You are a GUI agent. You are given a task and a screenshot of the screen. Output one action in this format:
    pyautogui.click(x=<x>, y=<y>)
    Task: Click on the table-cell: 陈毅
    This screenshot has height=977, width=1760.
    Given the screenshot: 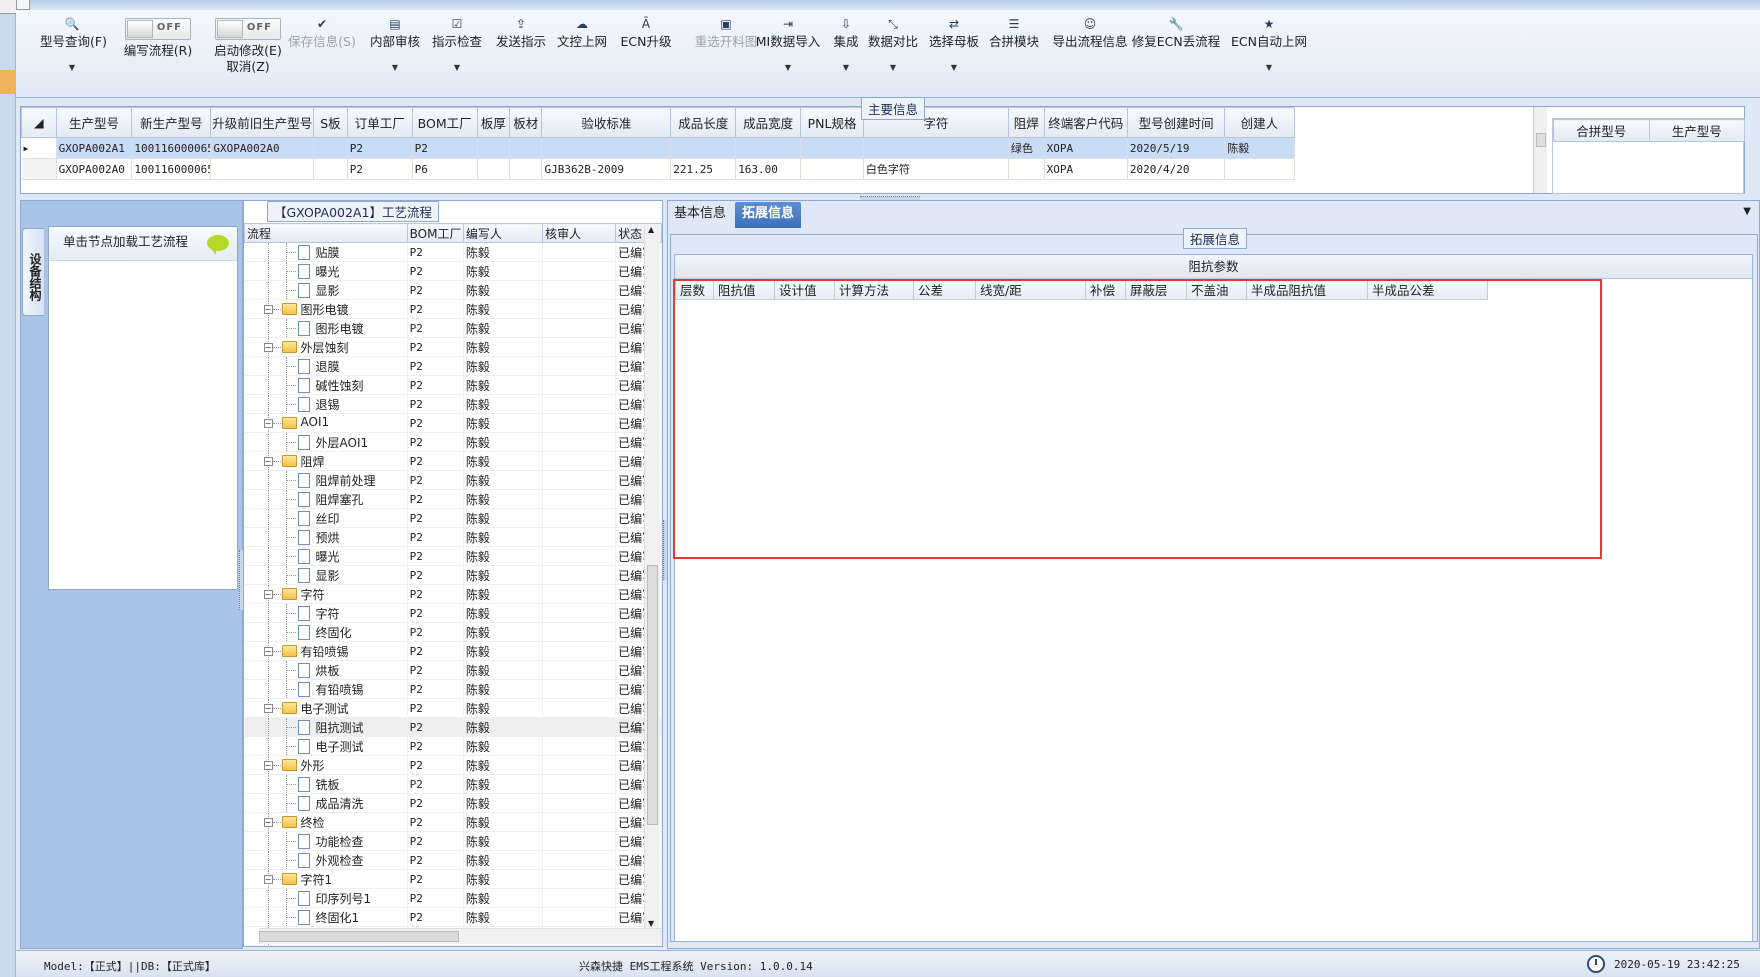 What is the action you would take?
    pyautogui.click(x=1259, y=148)
    